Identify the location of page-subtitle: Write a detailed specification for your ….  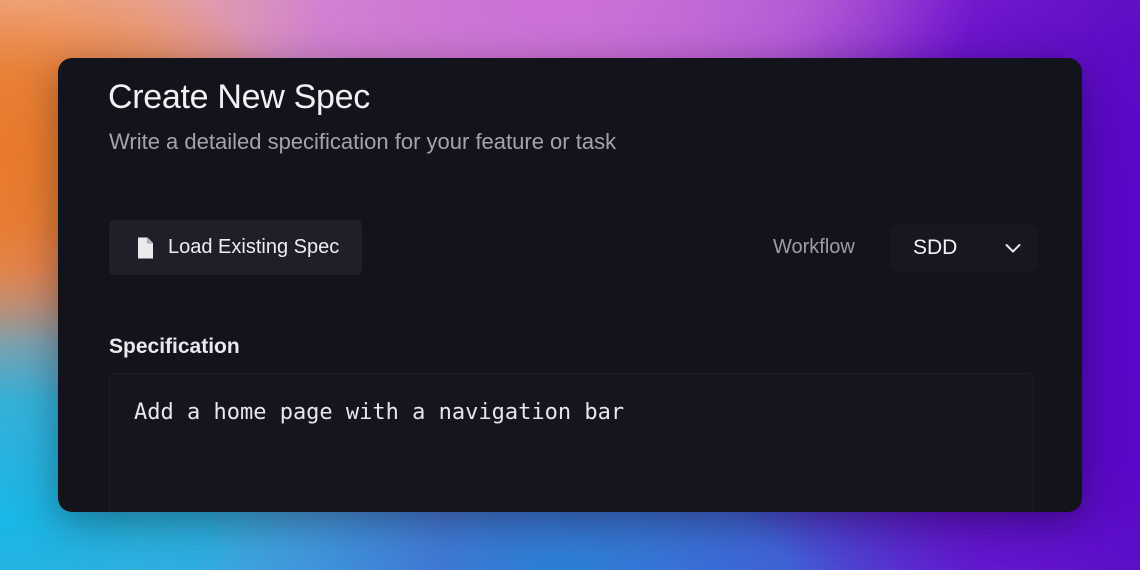
(363, 141).